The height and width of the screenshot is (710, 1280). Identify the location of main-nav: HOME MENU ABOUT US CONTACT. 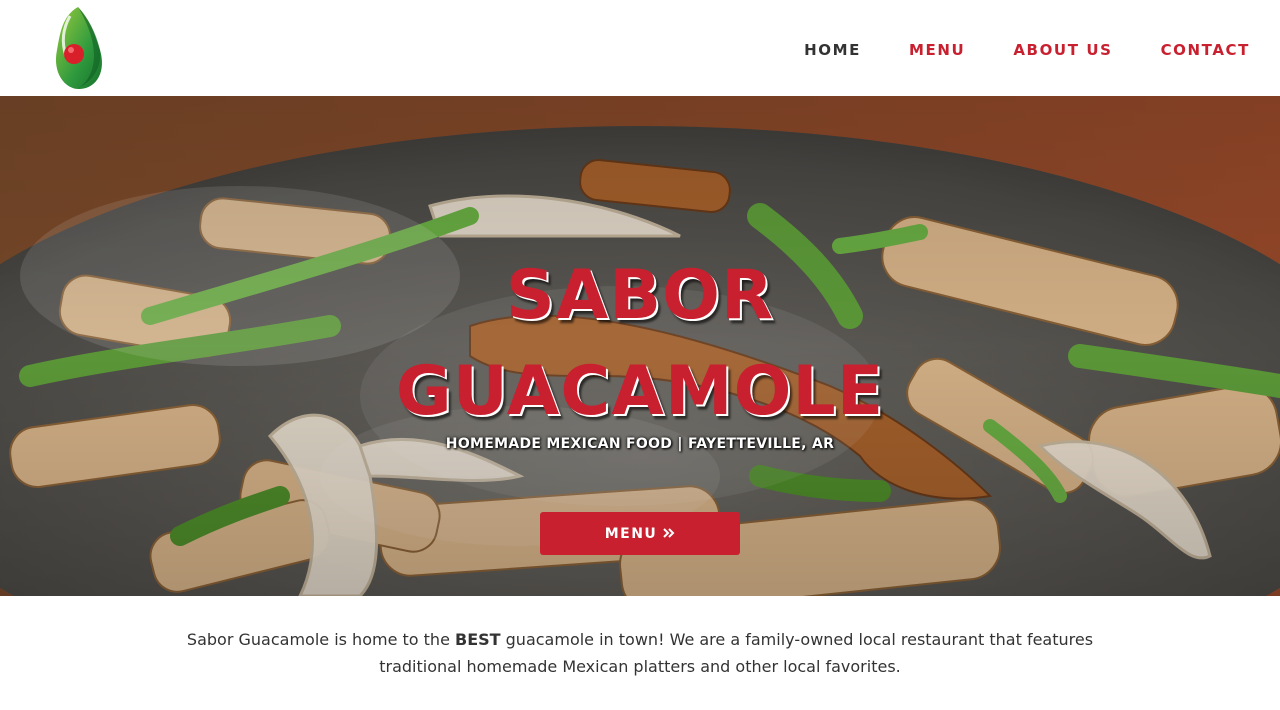
(1027, 51).